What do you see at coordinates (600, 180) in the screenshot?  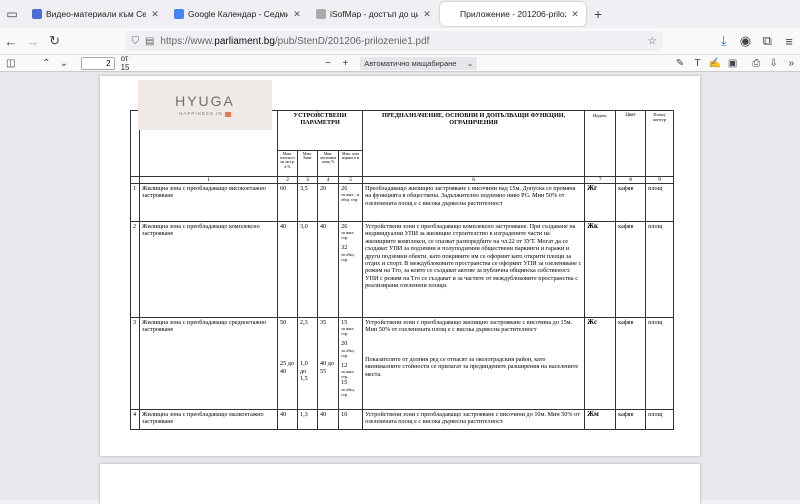 I see `column-number: 7` at bounding box center [600, 180].